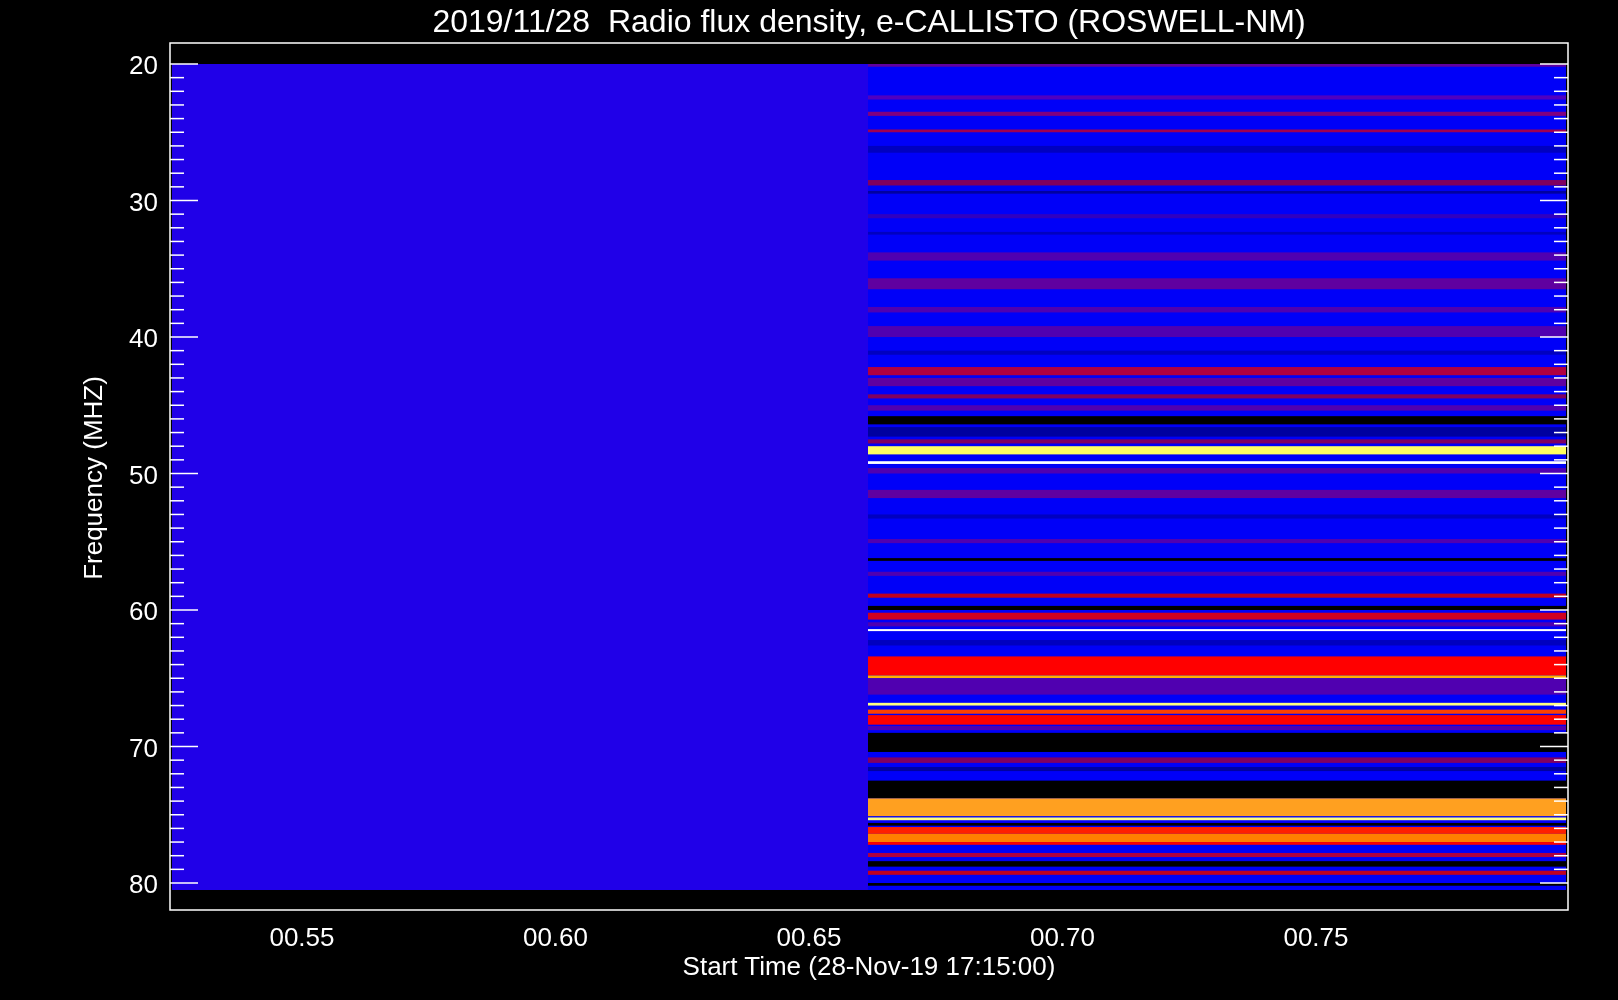 The width and height of the screenshot is (1618, 1000). What do you see at coordinates (143, 338) in the screenshot?
I see `y-tick-label: 40` at bounding box center [143, 338].